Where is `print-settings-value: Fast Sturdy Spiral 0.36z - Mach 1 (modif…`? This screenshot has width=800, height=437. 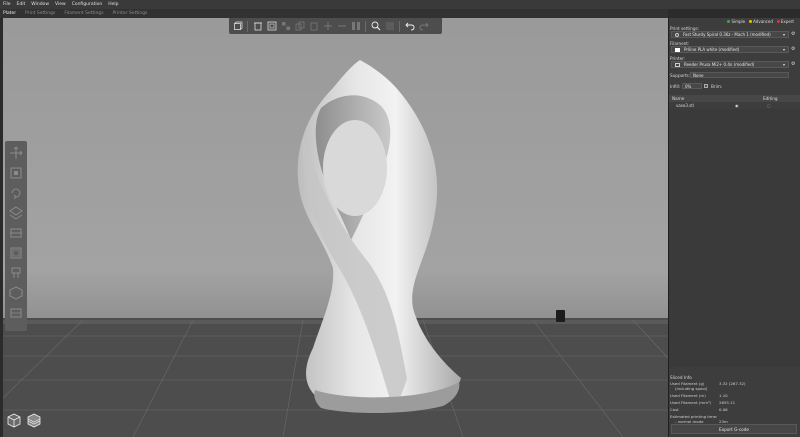 print-settings-value: Fast Sturdy Spiral 0.36z - Mach 1 (modif… is located at coordinates (727, 34).